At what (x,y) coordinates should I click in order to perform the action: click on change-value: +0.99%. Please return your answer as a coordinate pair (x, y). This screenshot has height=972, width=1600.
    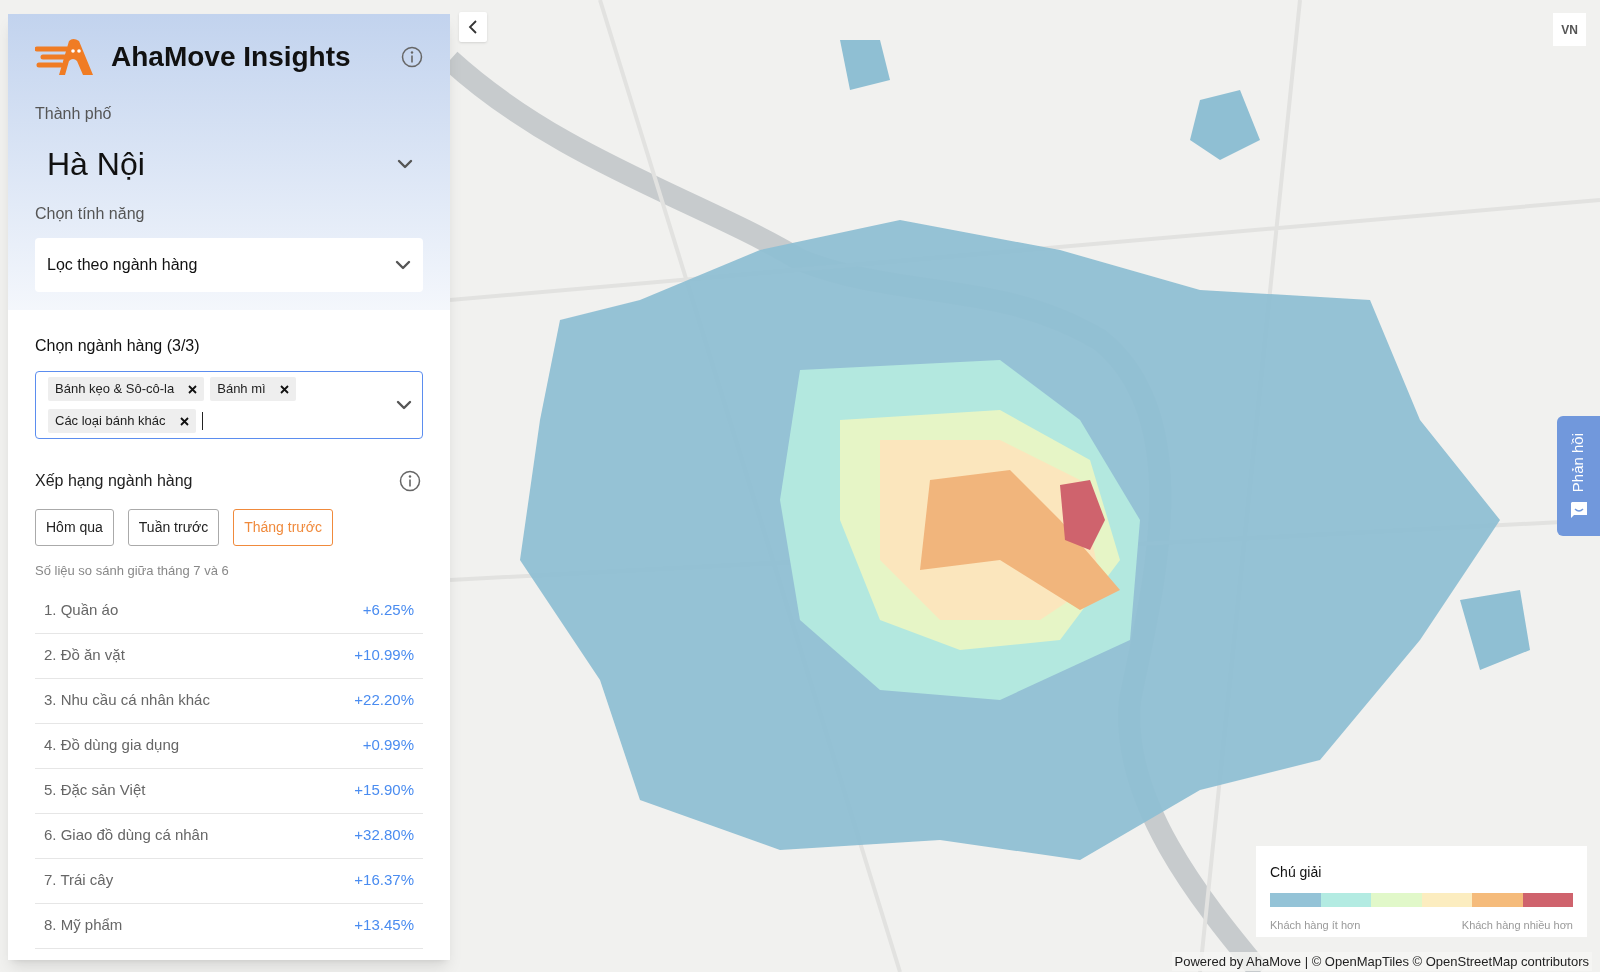
    Looking at the image, I should click on (388, 745).